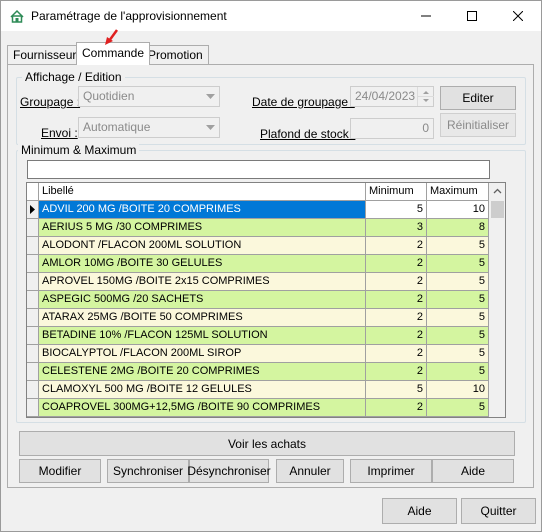  Describe the element at coordinates (202, 228) in the screenshot. I see `cell-libelle: AERIUS 5 MG /30 COMPRIMES` at that location.